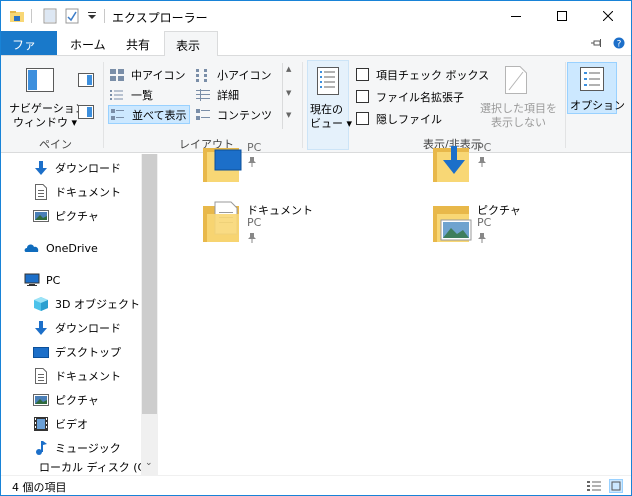 This screenshot has width=632, height=496. I want to click on tile-desktop: PC, so click(301, 166).